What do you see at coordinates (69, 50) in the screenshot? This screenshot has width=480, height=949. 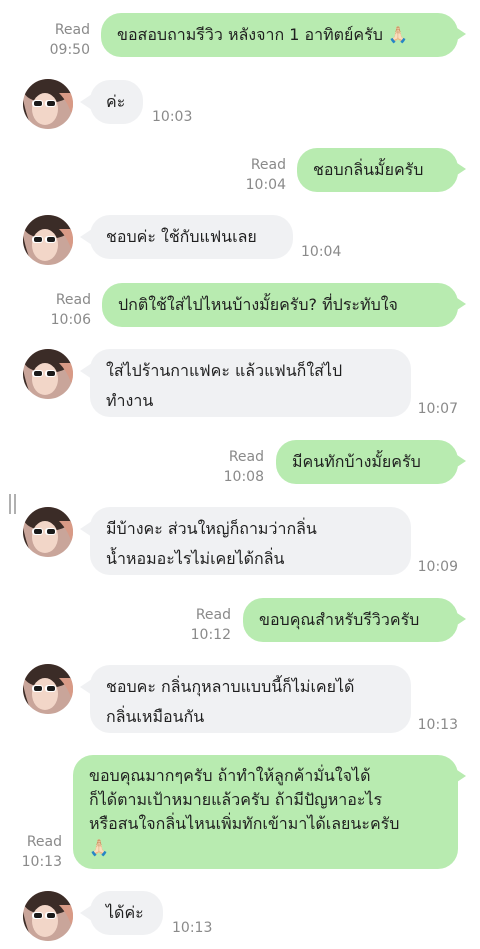 I see `message-time: 09:50` at bounding box center [69, 50].